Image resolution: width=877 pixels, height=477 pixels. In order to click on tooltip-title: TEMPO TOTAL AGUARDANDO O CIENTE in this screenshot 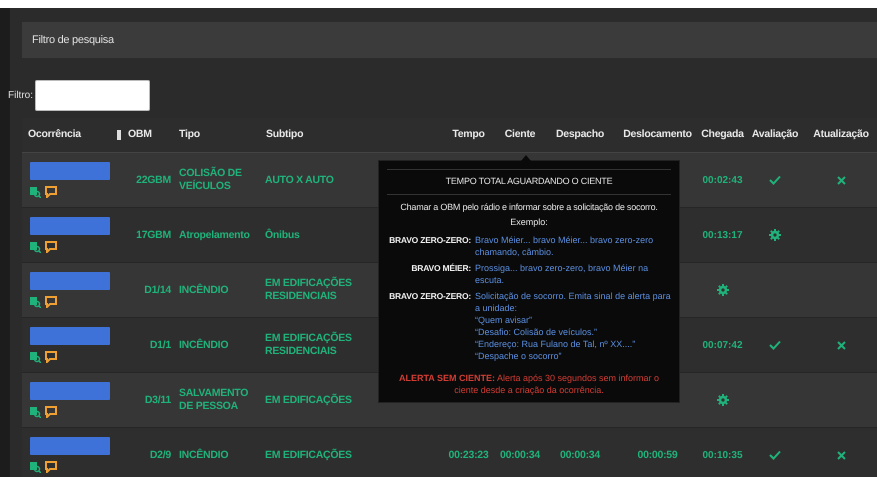, I will do `click(529, 181)`.